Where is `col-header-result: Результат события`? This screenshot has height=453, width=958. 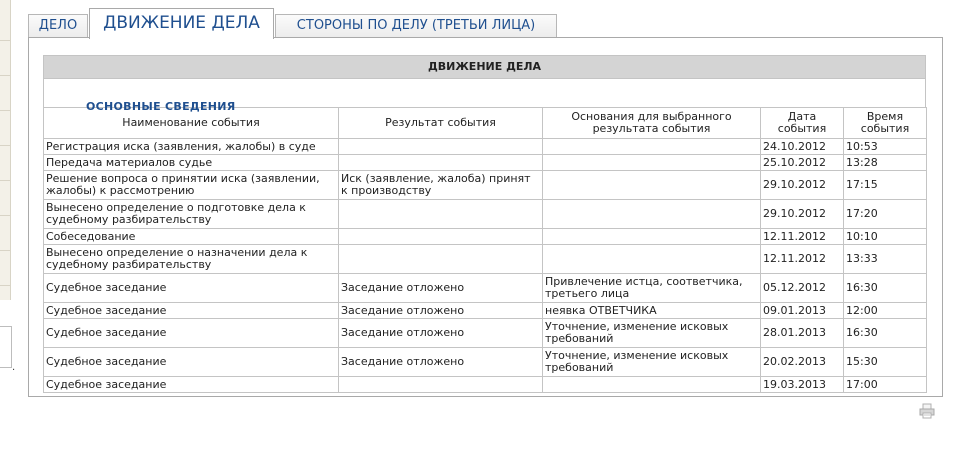 col-header-result: Результат события is located at coordinates (440, 123).